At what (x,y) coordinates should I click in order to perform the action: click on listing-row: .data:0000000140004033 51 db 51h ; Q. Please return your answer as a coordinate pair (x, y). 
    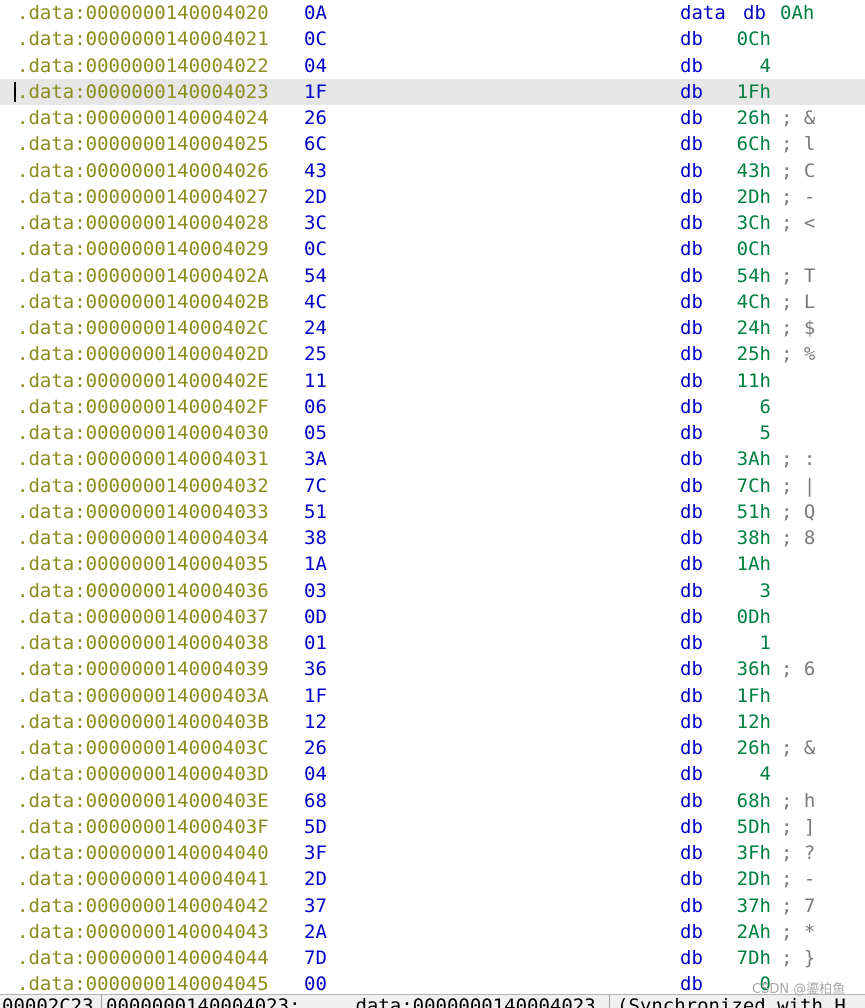
    Looking at the image, I should click on (432, 512).